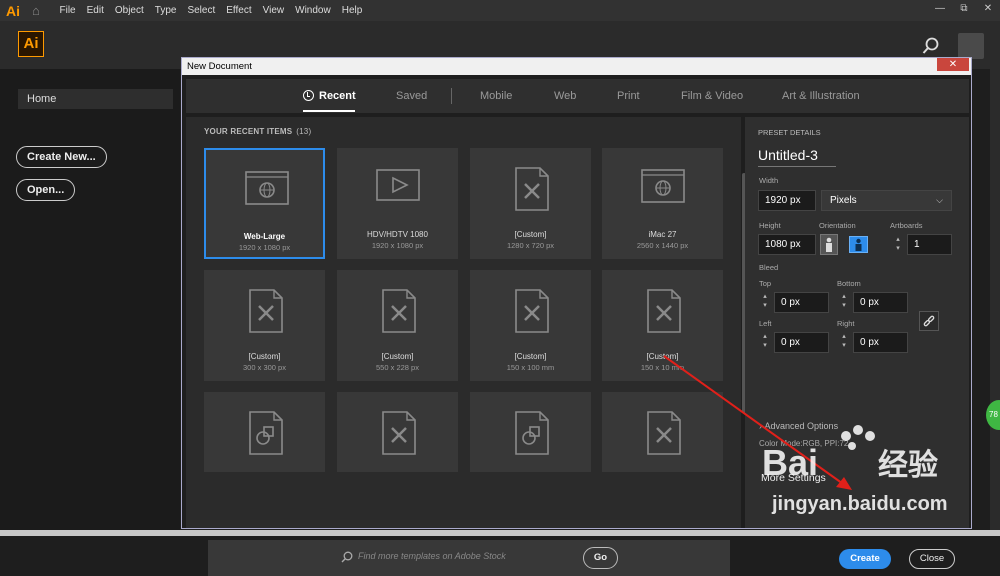 This screenshot has height=576, width=1000. I want to click on taskbar-edge, so click(500, 533).